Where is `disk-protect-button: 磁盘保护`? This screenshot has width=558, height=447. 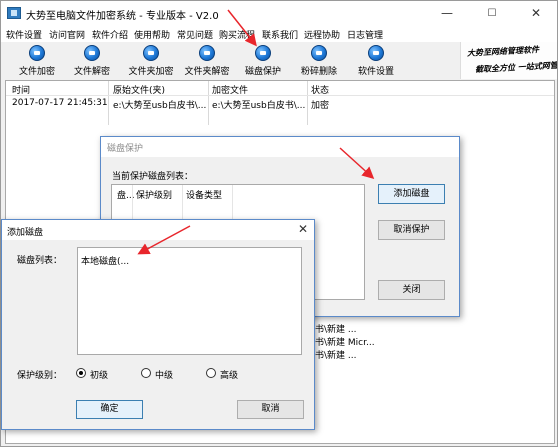
disk-protect-button: 磁盘保护 is located at coordinates (263, 60).